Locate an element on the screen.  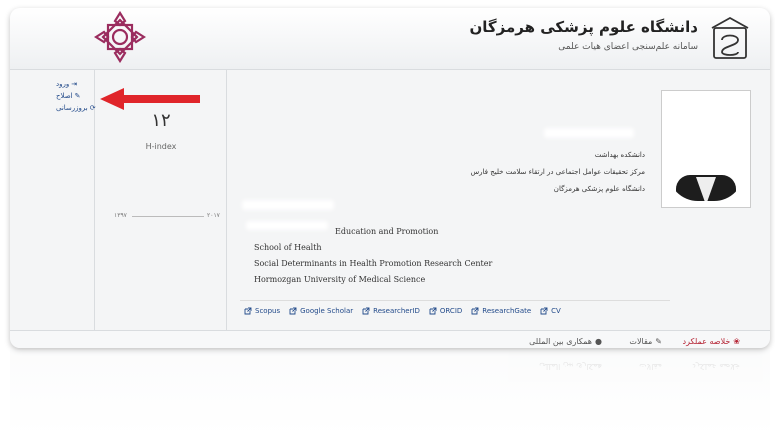
photo-face is located at coordinates (706, 149).